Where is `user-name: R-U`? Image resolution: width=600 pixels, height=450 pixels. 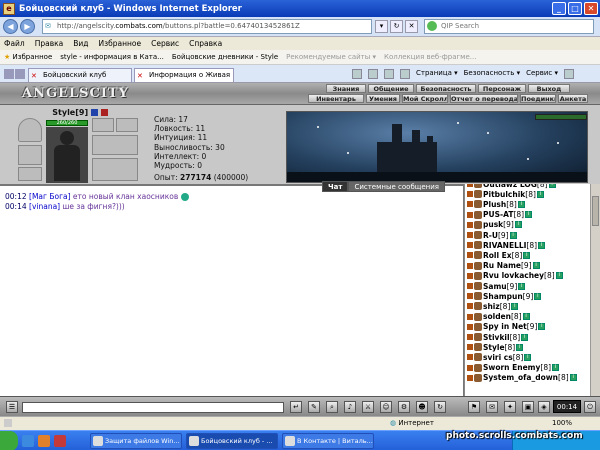
user-name: R-U is located at coordinates (490, 235).